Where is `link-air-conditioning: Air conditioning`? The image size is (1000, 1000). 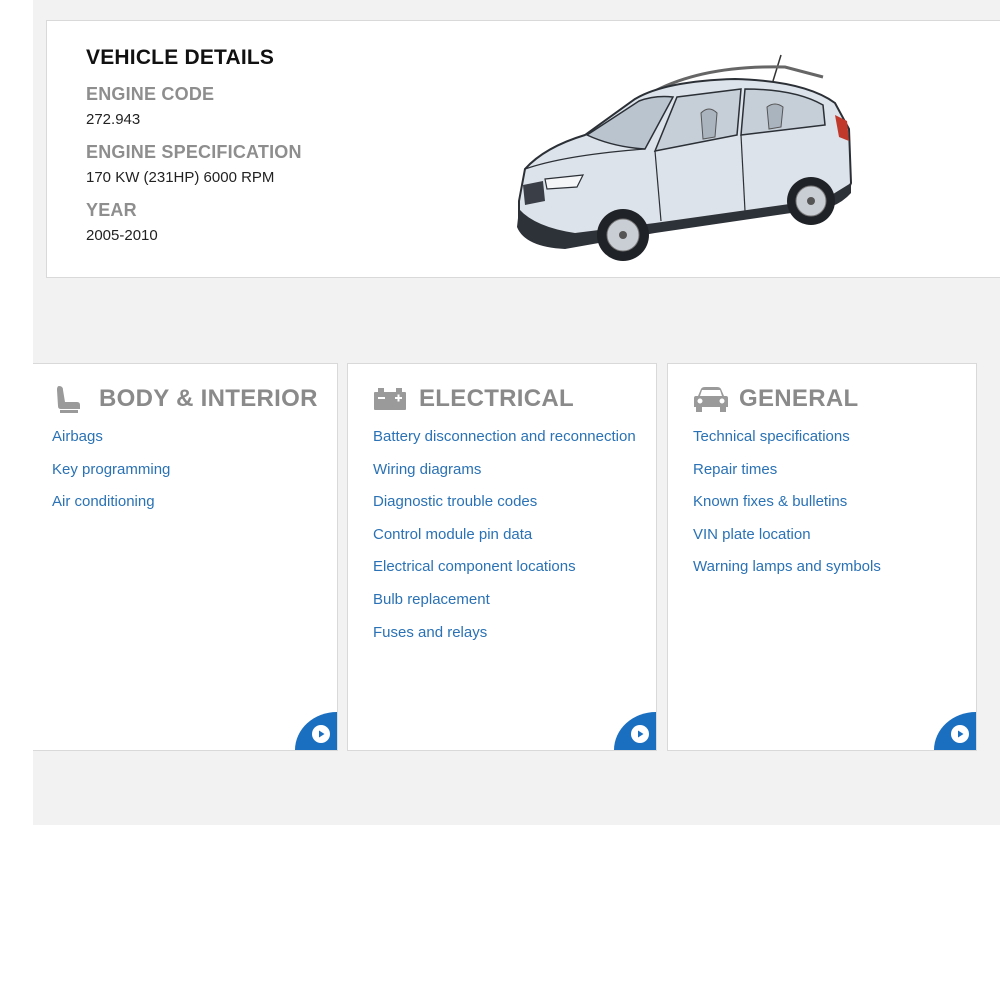 link-air-conditioning: Air conditioning is located at coordinates (111, 509).